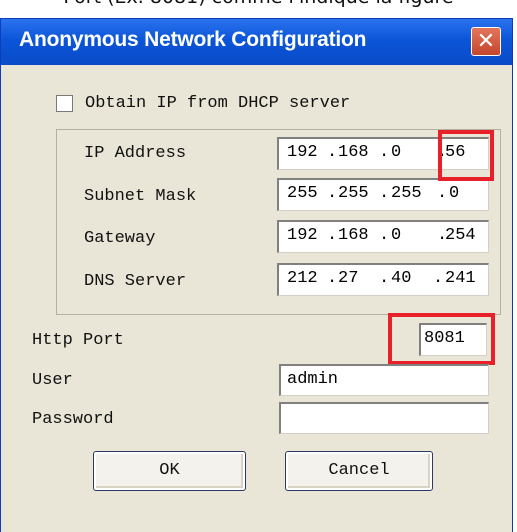  Describe the element at coordinates (466, 155) in the screenshot. I see `ip-octet-highlight` at that location.